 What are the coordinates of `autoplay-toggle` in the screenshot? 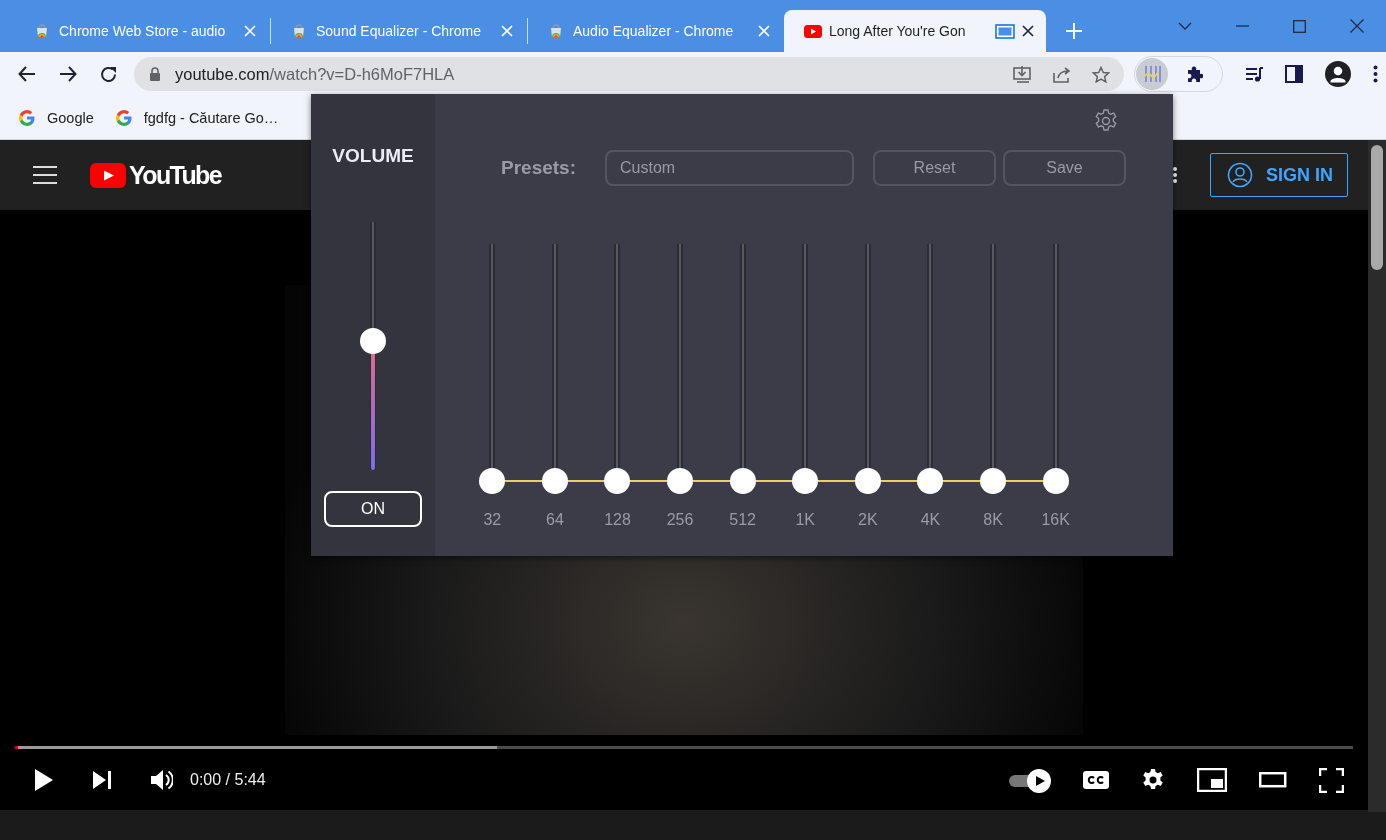 It's located at (1030, 780).